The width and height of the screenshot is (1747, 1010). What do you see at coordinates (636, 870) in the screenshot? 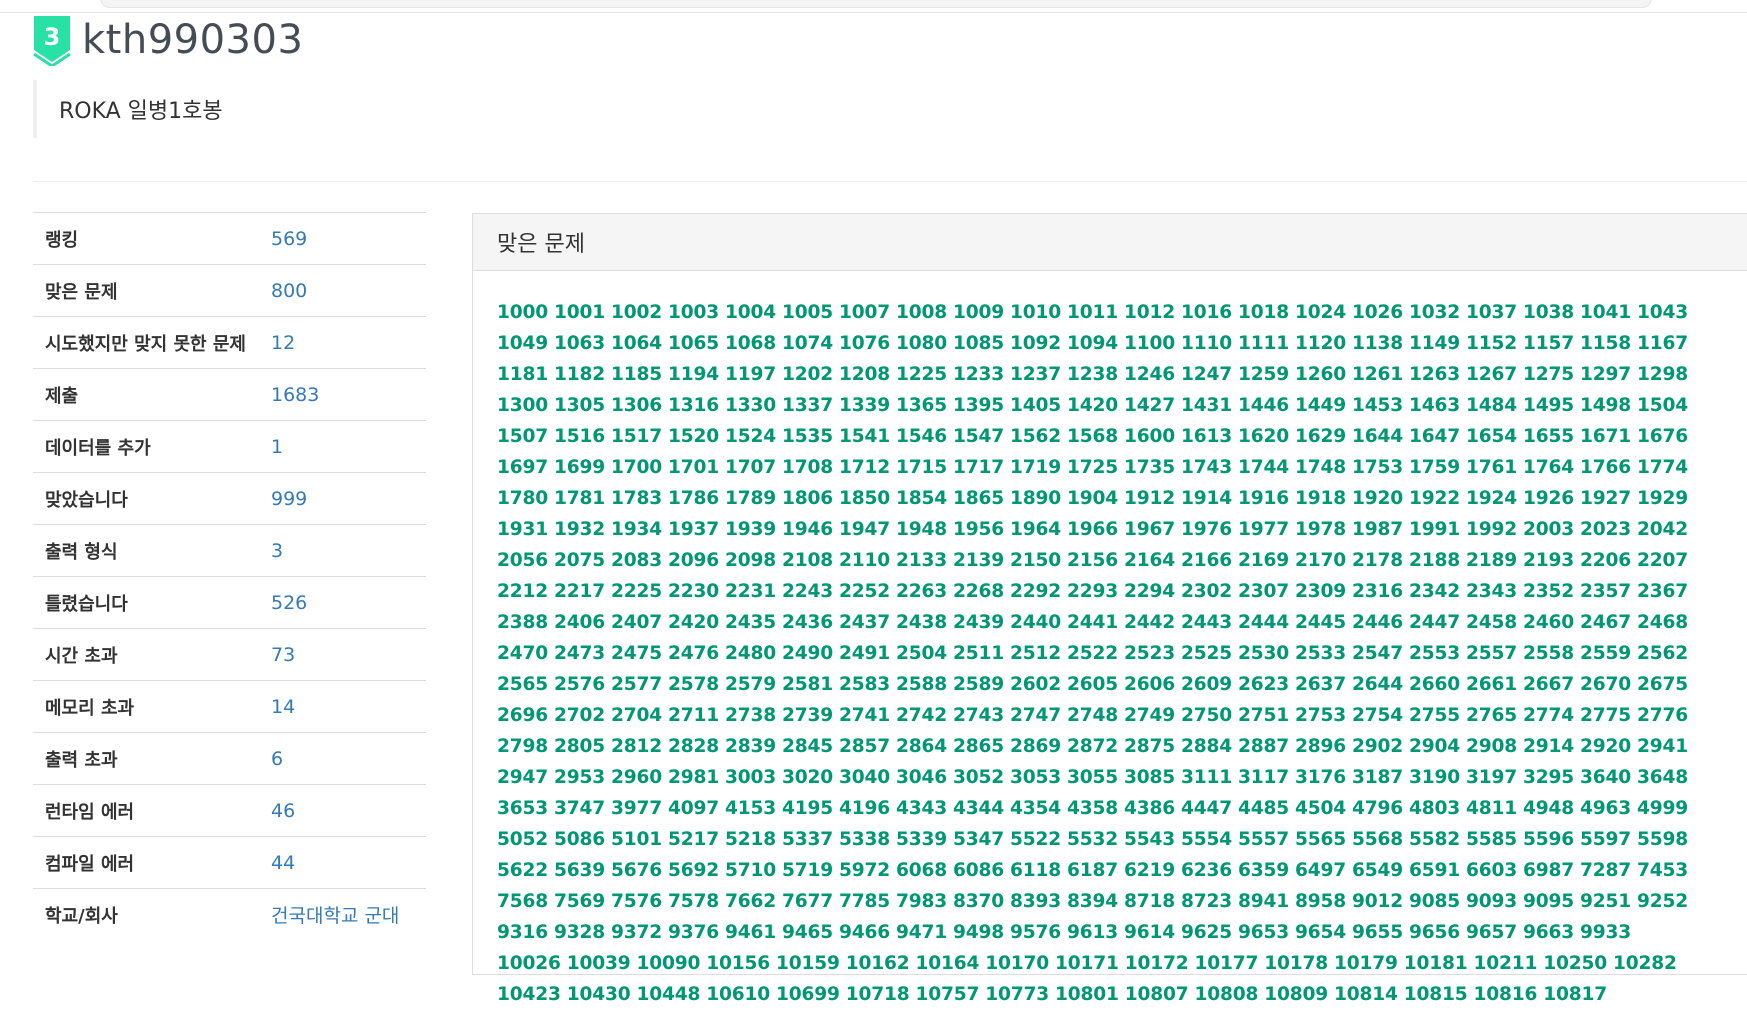
I see `problem-link: 5676` at bounding box center [636, 870].